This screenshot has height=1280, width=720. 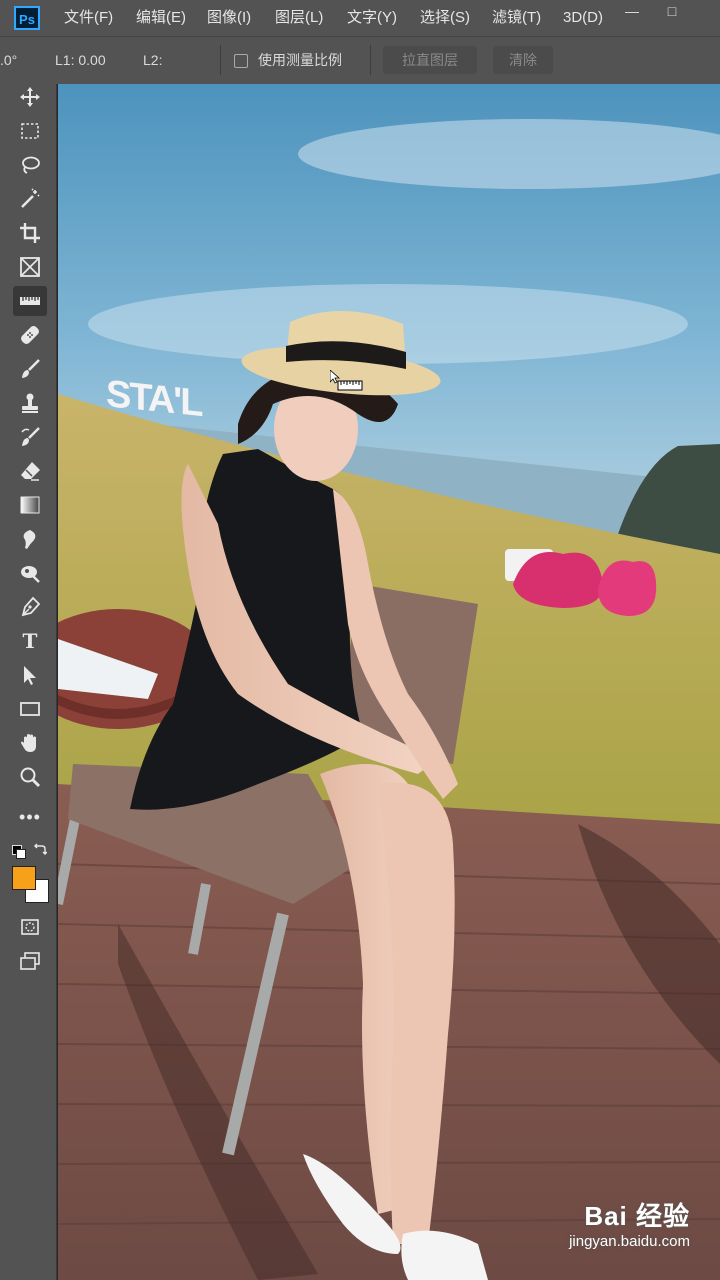 I want to click on path-selection-tool, so click(x=30, y=675).